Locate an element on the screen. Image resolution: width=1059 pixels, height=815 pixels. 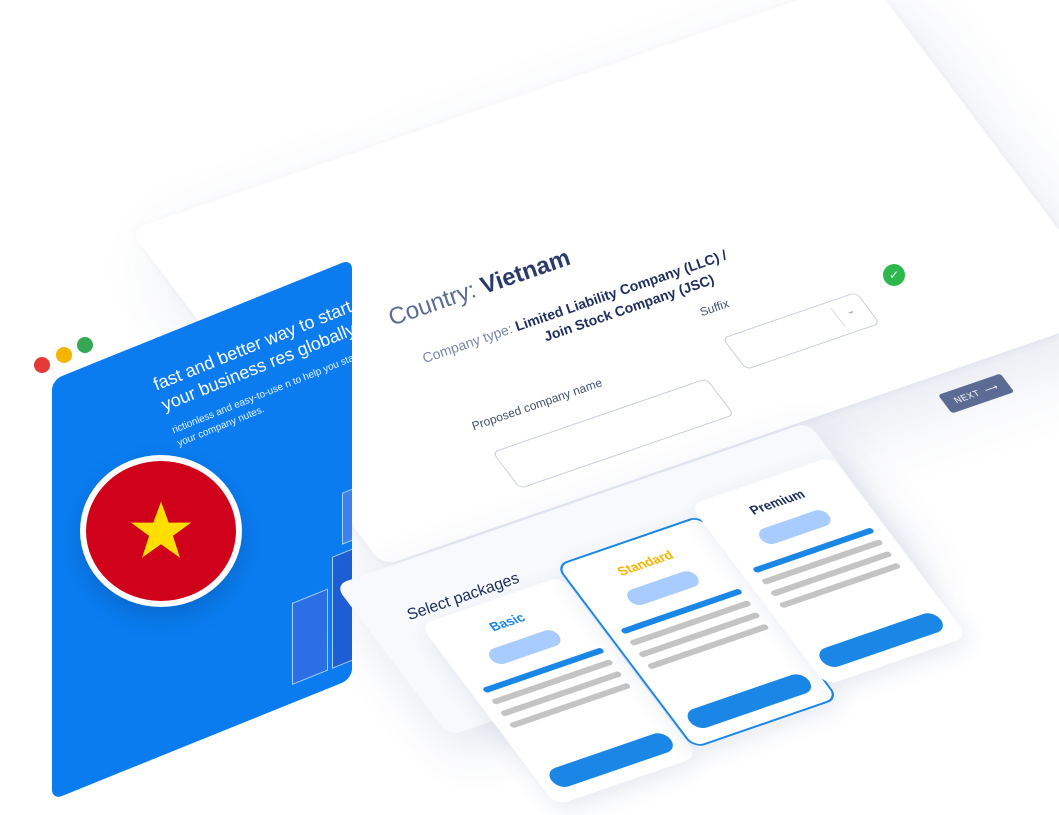
select-divider is located at coordinates (838, 317).